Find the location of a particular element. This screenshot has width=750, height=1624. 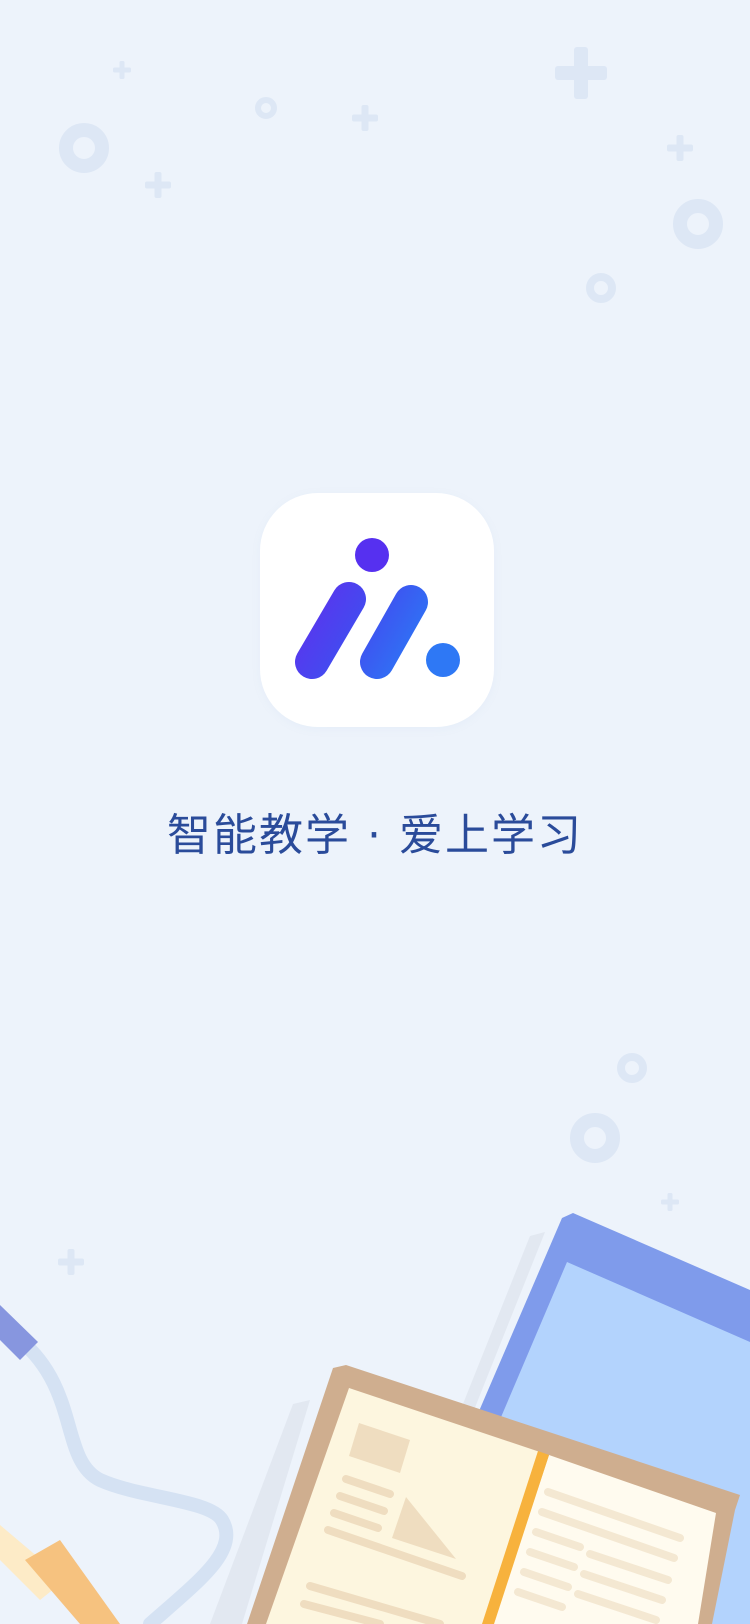

app-logo is located at coordinates (377, 610).